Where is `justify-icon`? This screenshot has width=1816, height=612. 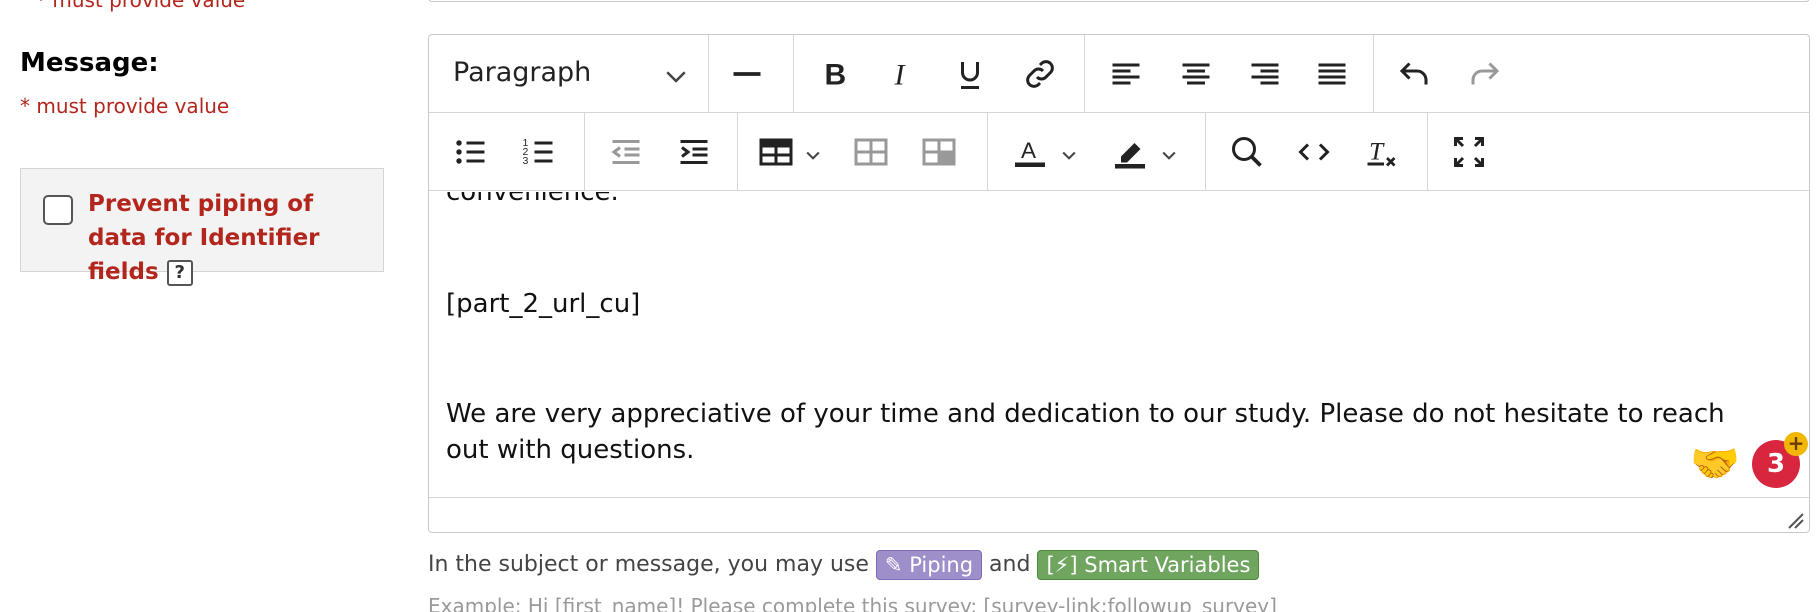
justify-icon is located at coordinates (1332, 74).